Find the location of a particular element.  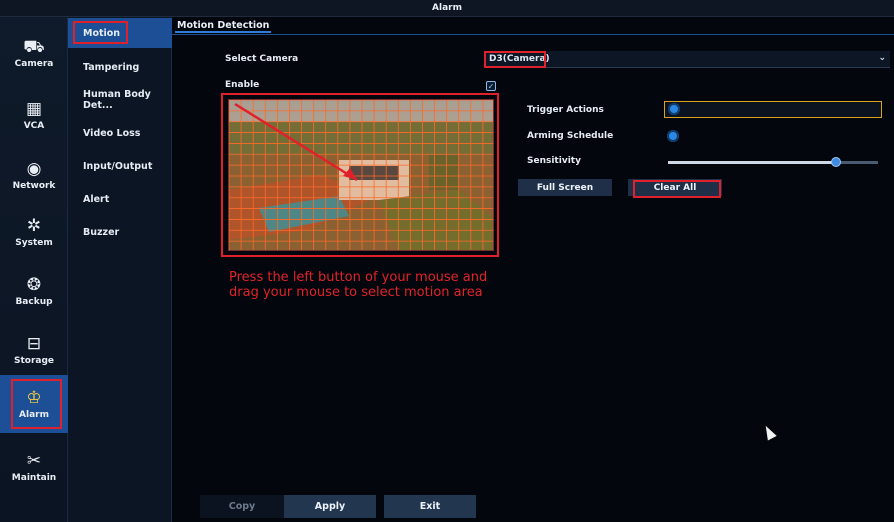

apply-label: Apply is located at coordinates (330, 506).